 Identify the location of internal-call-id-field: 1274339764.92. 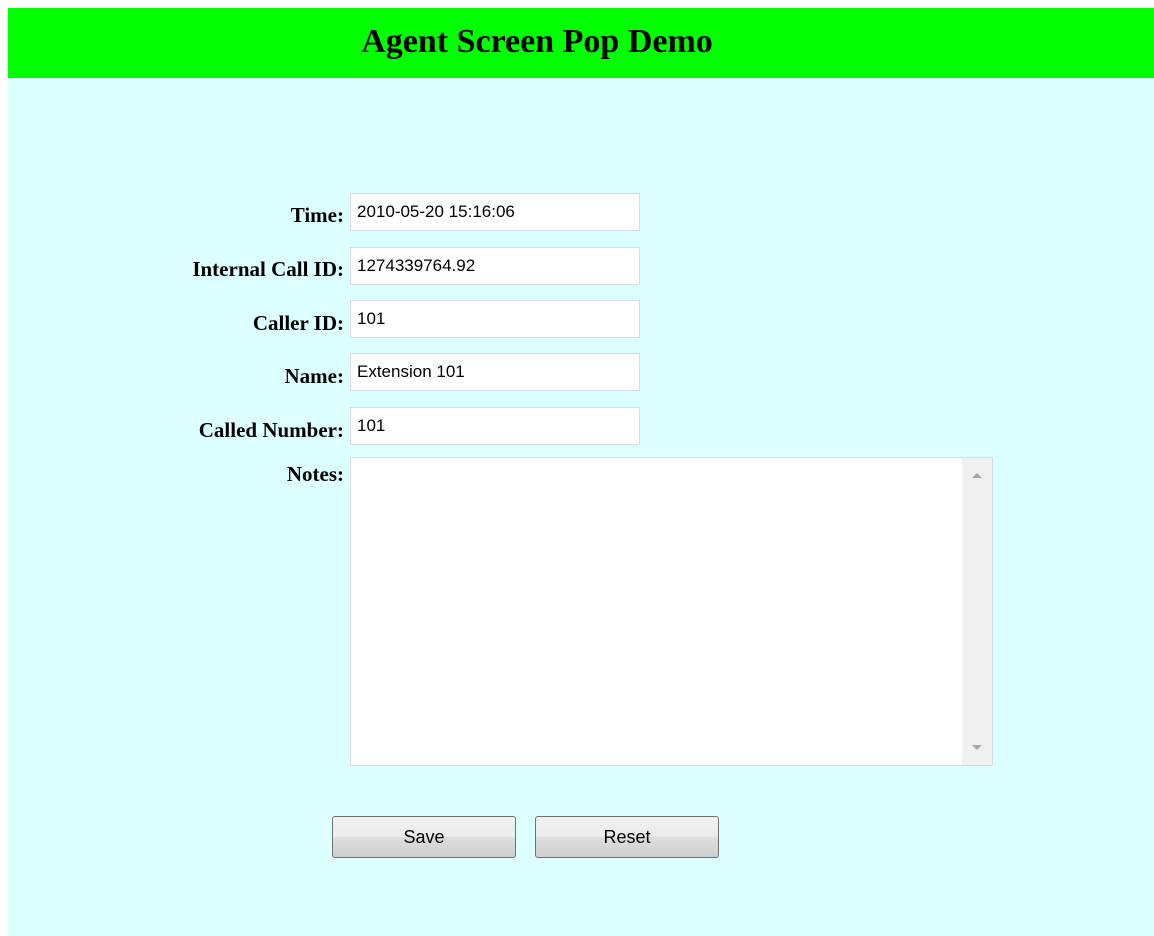
(495, 266).